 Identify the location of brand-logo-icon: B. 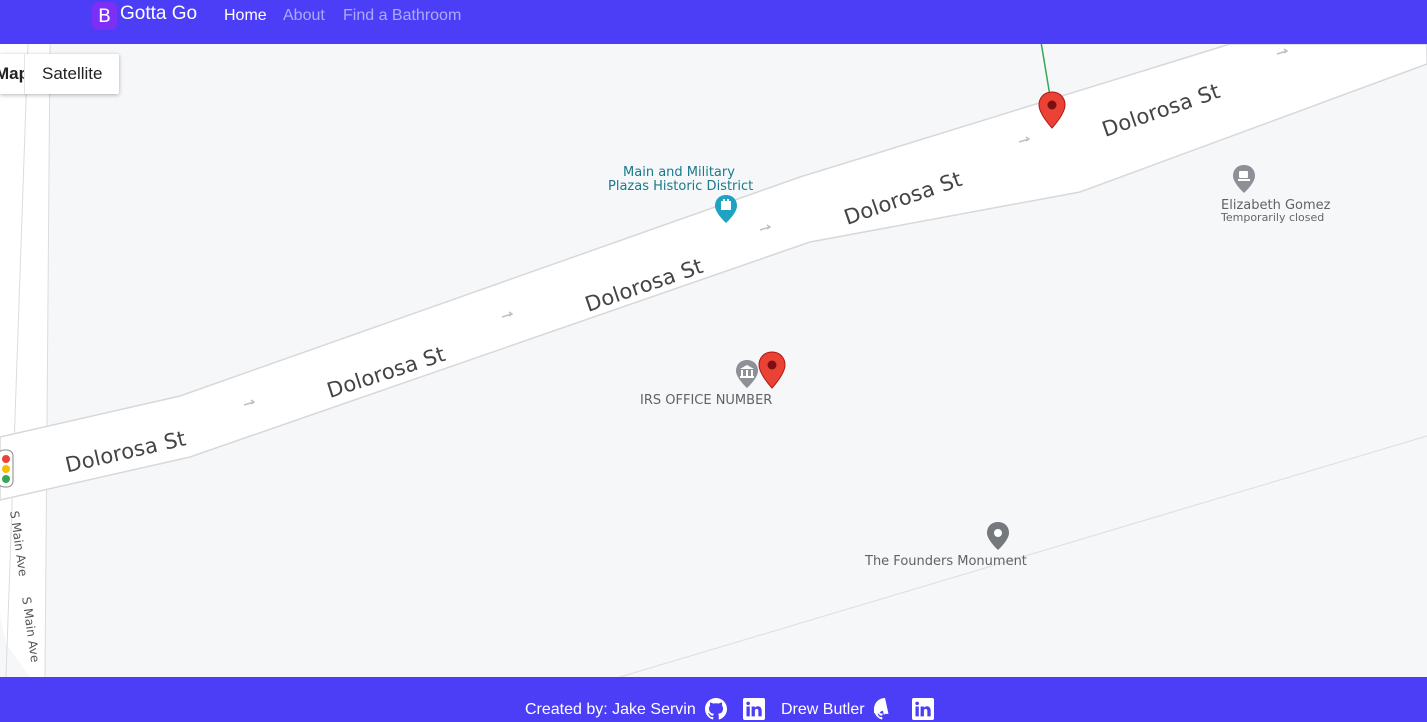
(104, 16).